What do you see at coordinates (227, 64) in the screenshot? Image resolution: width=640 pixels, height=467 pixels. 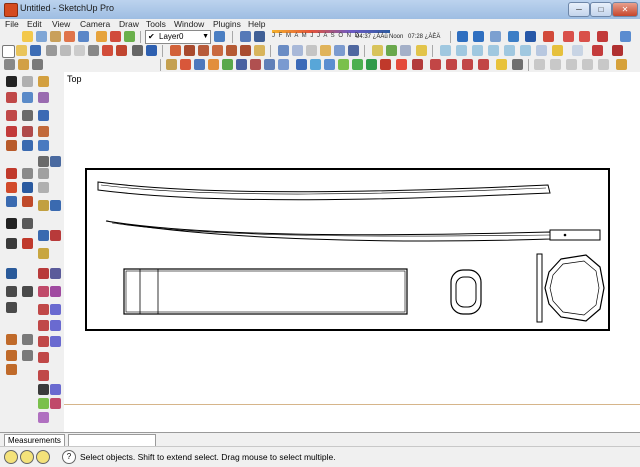 I see `view-style-5-icon` at bounding box center [227, 64].